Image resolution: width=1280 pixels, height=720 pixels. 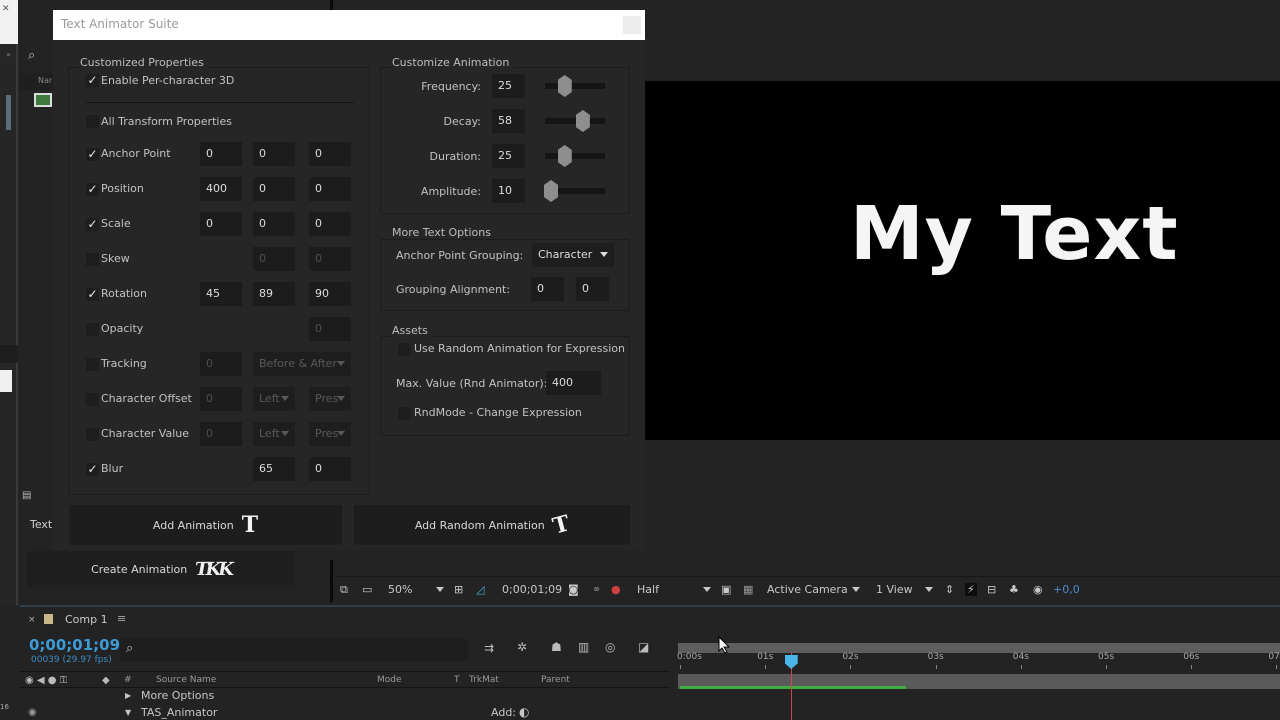 I want to click on snapshot-icon: ◙, so click(x=573, y=589).